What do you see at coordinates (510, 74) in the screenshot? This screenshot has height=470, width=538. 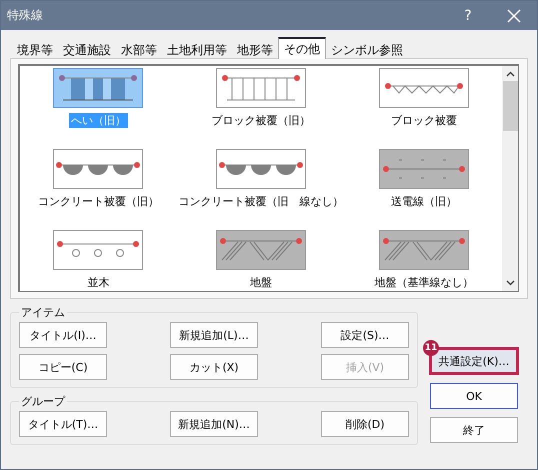 I see `scroll-up-icon` at bounding box center [510, 74].